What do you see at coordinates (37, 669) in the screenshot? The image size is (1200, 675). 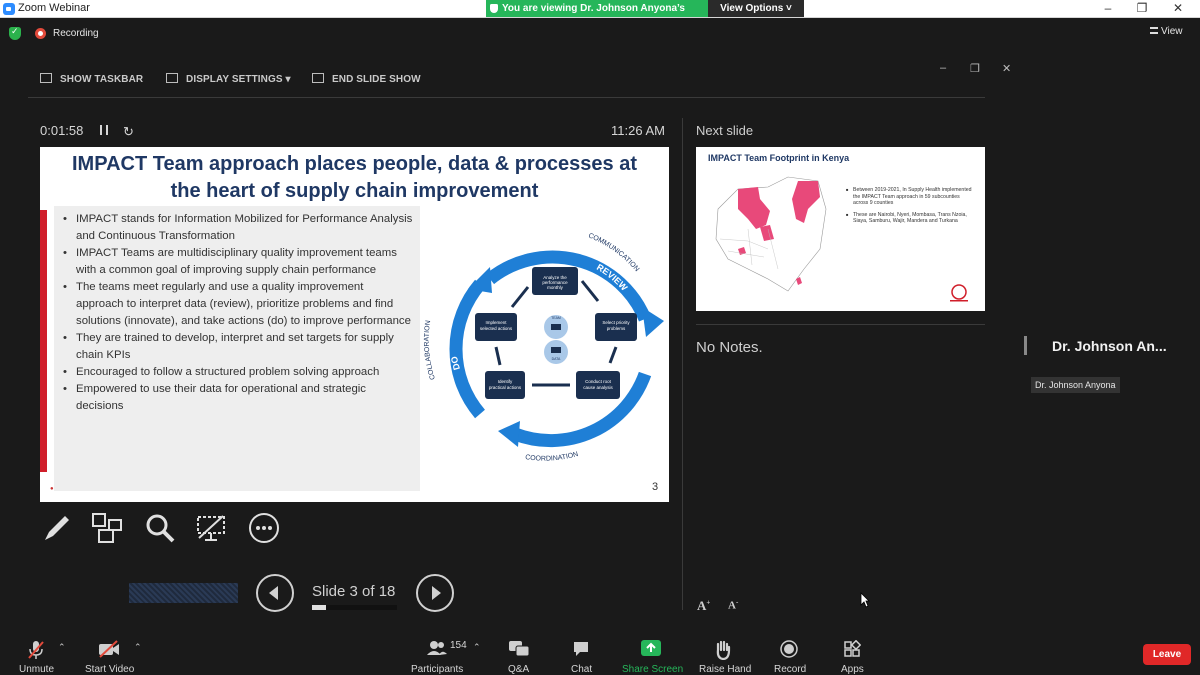 I see `unmute-label: Unmute` at bounding box center [37, 669].